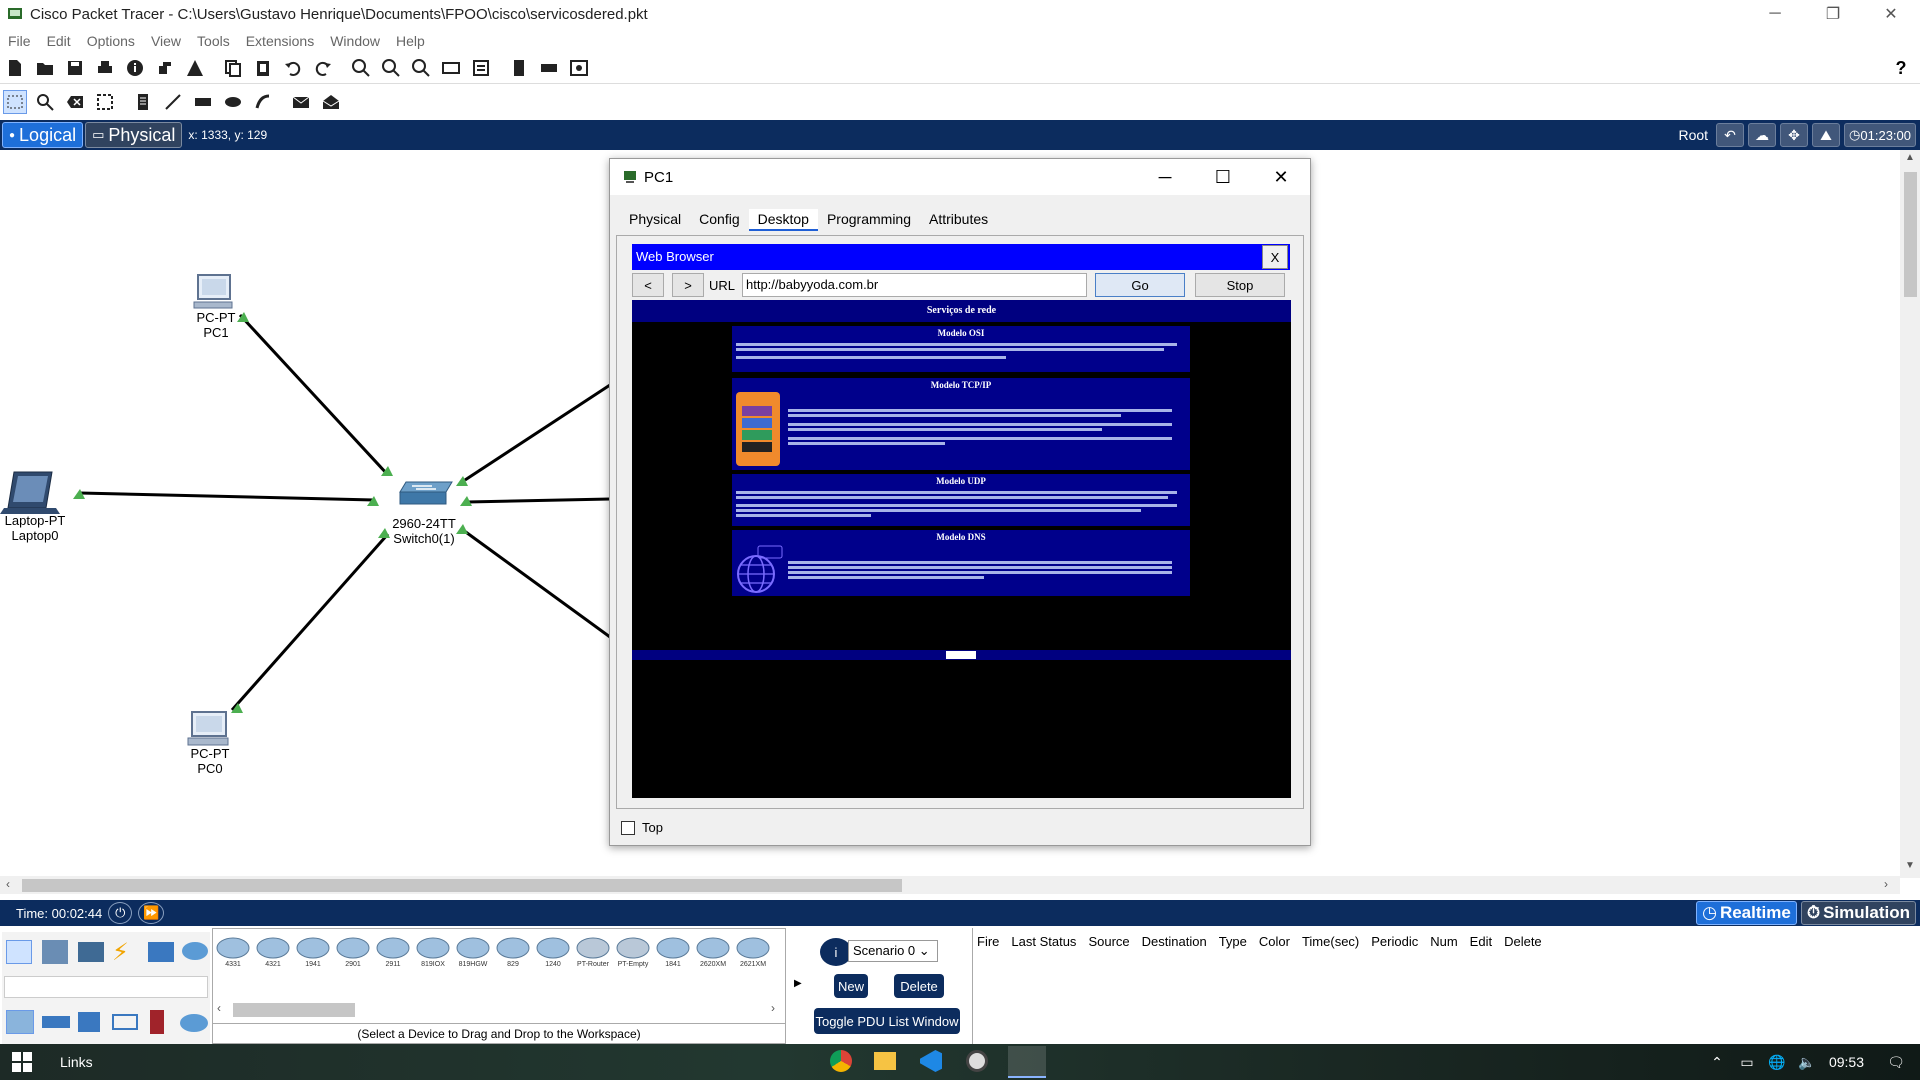  Describe the element at coordinates (885, 1061) in the screenshot. I see `file-explorer-icon` at that location.